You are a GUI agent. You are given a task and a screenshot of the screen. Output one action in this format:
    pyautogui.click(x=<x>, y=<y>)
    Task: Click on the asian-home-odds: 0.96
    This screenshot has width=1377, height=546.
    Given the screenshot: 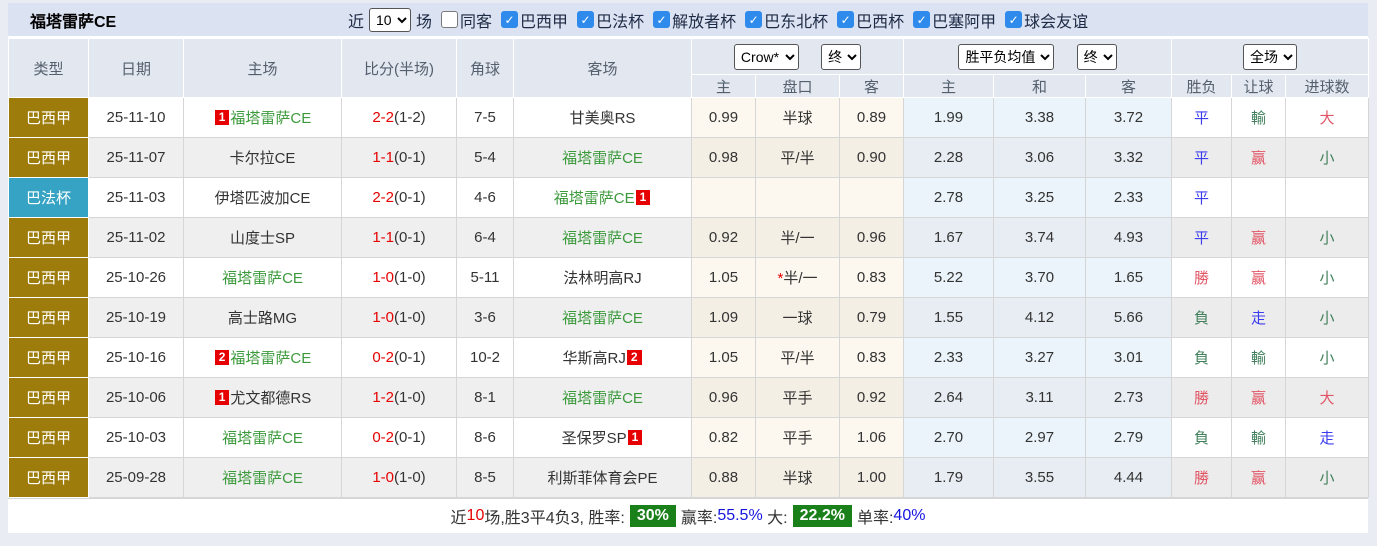 What is the action you would take?
    pyautogui.click(x=723, y=397)
    